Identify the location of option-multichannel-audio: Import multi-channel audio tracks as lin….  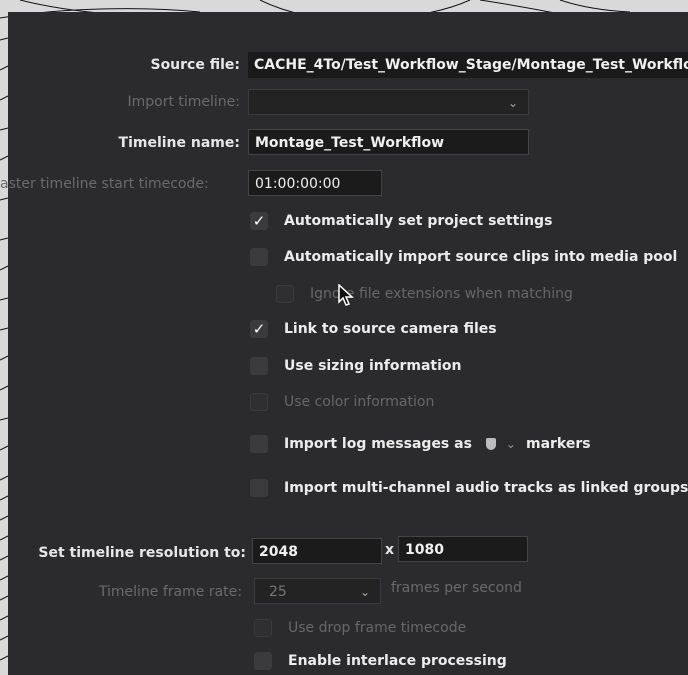
(469, 488).